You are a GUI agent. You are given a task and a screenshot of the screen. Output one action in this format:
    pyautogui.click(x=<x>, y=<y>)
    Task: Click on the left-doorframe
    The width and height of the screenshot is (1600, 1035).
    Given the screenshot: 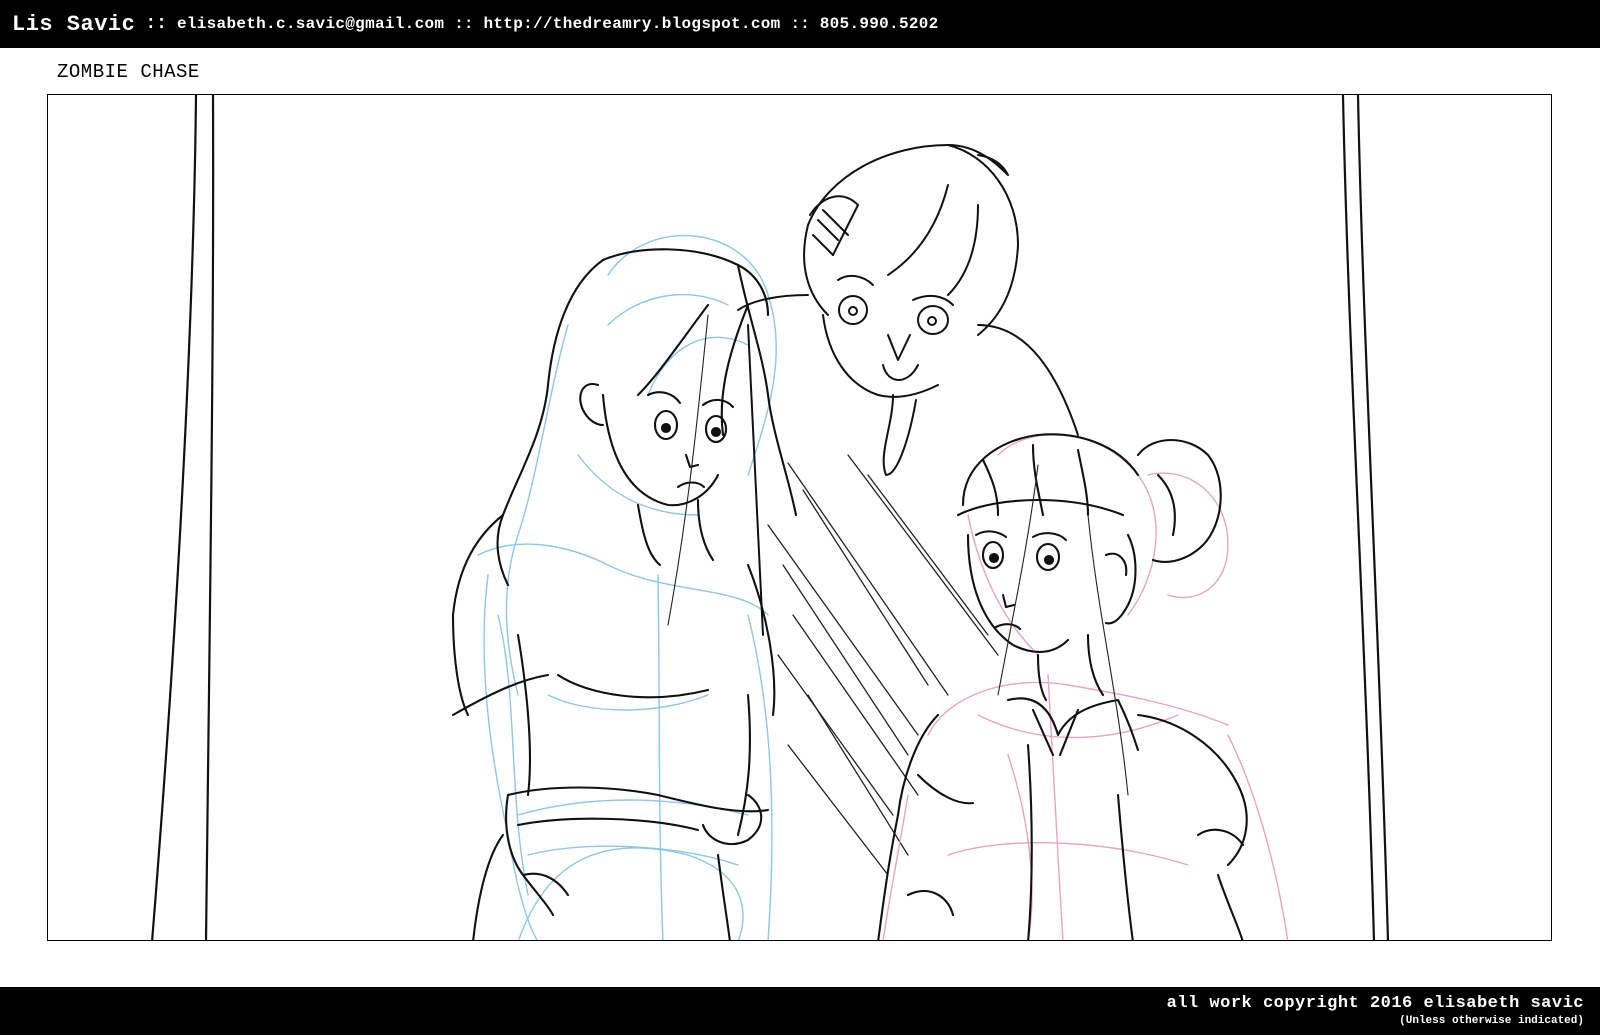 What is the action you would take?
    pyautogui.click(x=183, y=517)
    